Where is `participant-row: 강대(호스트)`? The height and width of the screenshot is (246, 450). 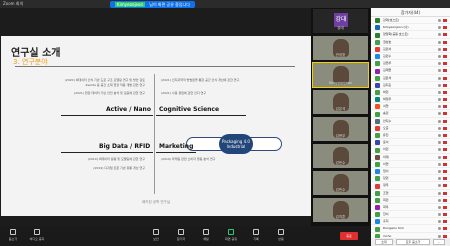
participant-row: 강대(호스트) is located at coordinates (410, 21).